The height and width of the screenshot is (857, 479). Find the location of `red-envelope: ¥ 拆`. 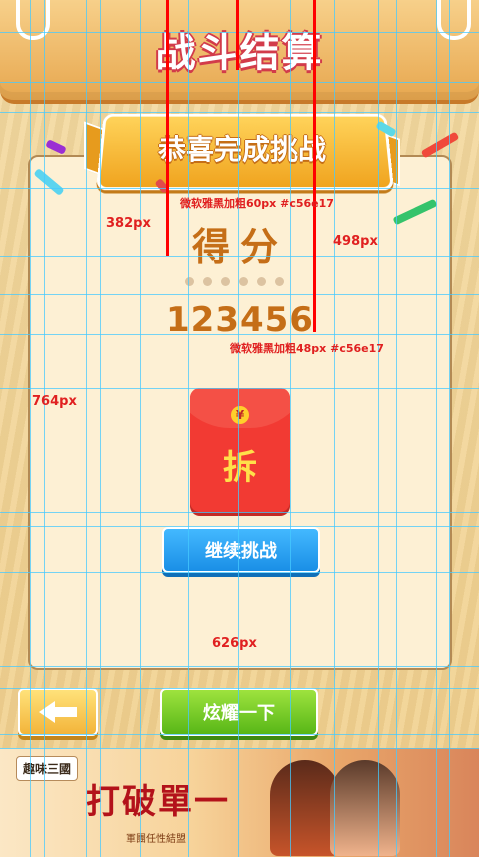

red-envelope: ¥ 拆 is located at coordinates (240, 450).